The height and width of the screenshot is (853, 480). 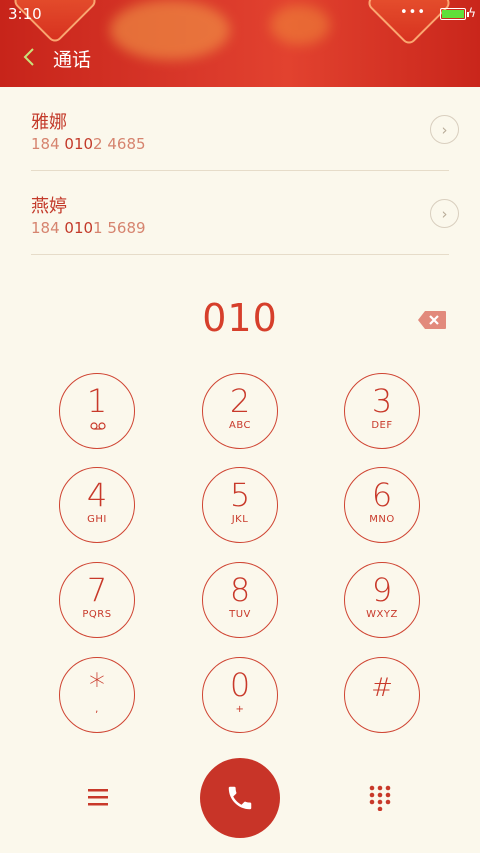 I want to click on key-1: 1, so click(x=97, y=411).